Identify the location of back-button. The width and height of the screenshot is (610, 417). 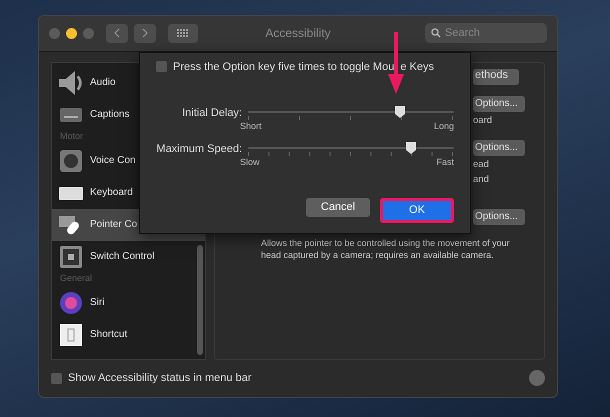
(117, 33).